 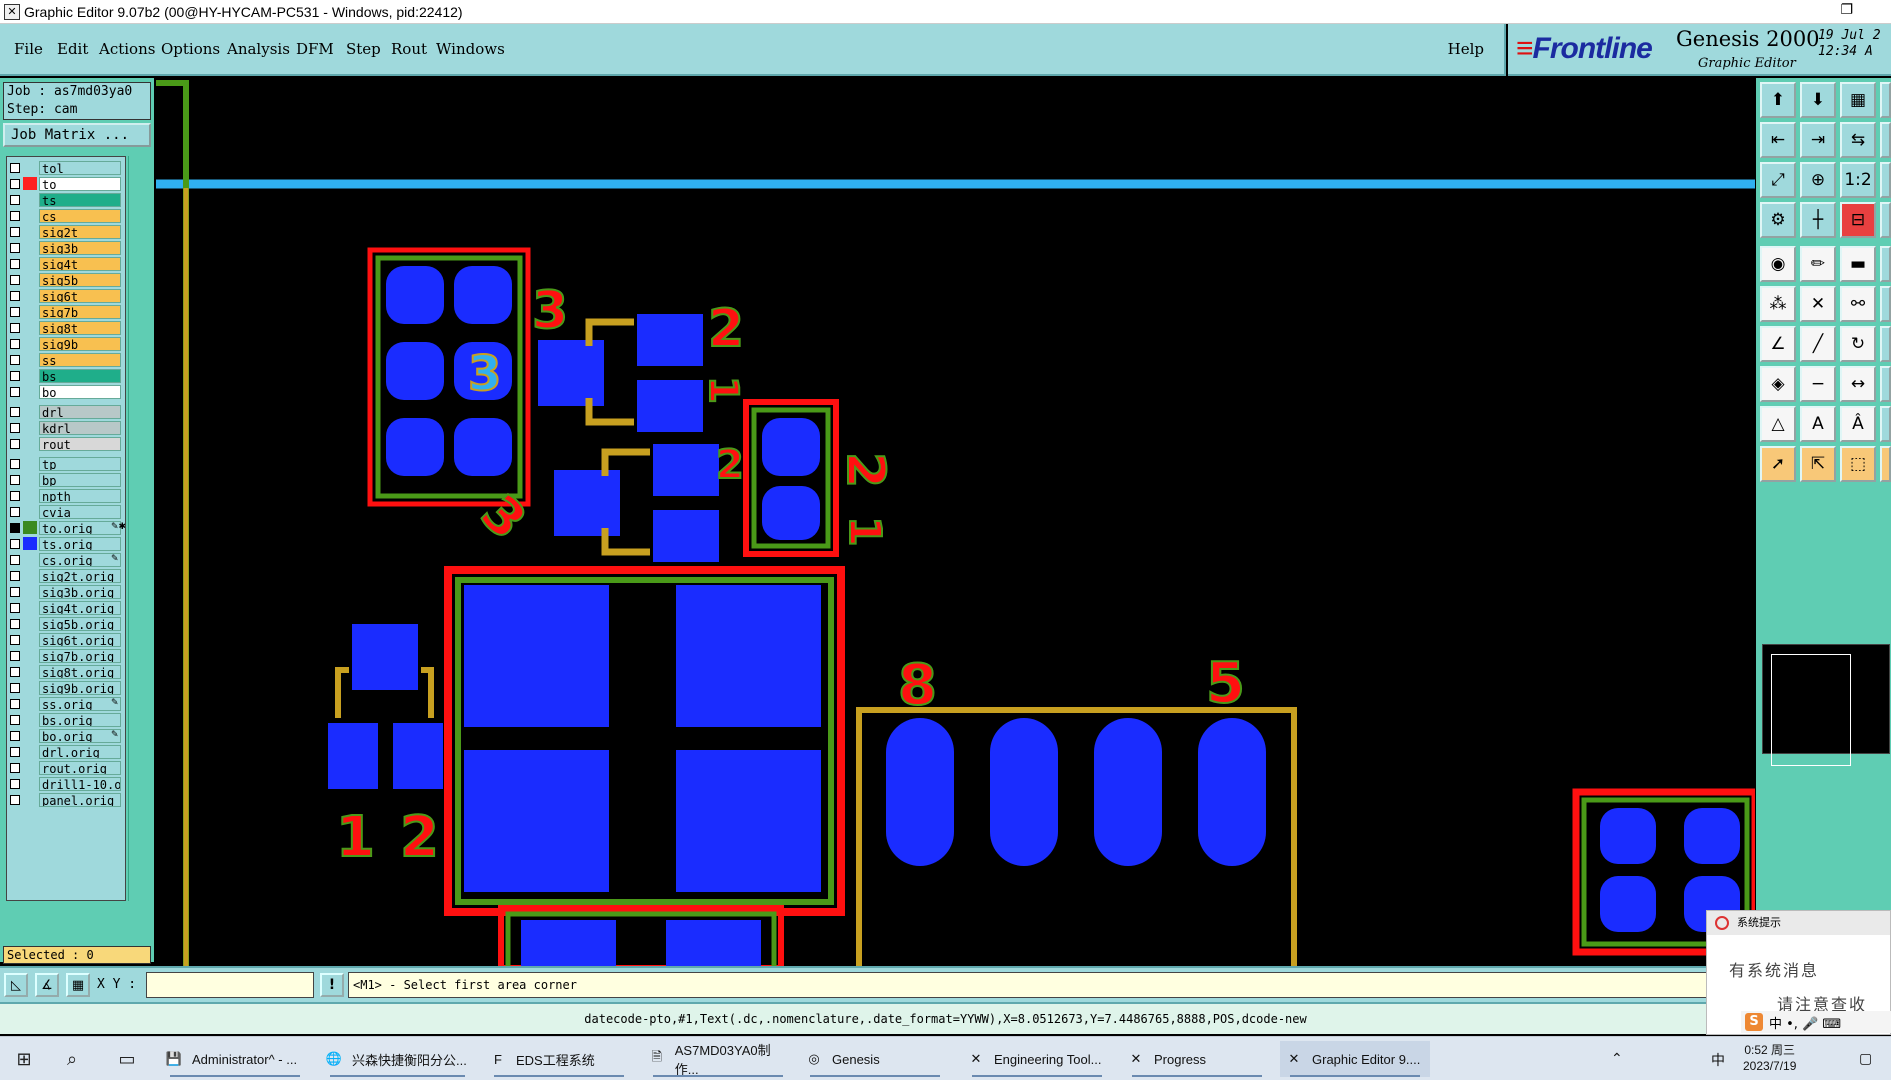 I want to click on layer-name: rout, so click(x=80, y=443).